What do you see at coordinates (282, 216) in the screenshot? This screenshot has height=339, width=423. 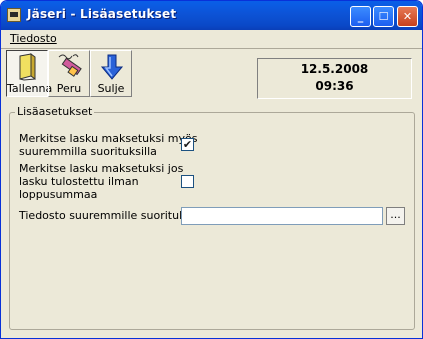 I see `file-path-input` at bounding box center [282, 216].